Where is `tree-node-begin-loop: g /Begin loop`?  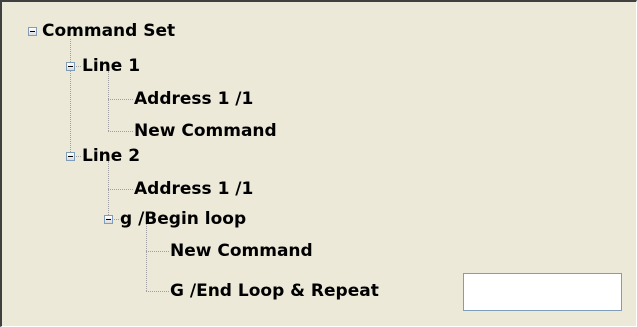 tree-node-begin-loop: g /Begin loop is located at coordinates (183, 219).